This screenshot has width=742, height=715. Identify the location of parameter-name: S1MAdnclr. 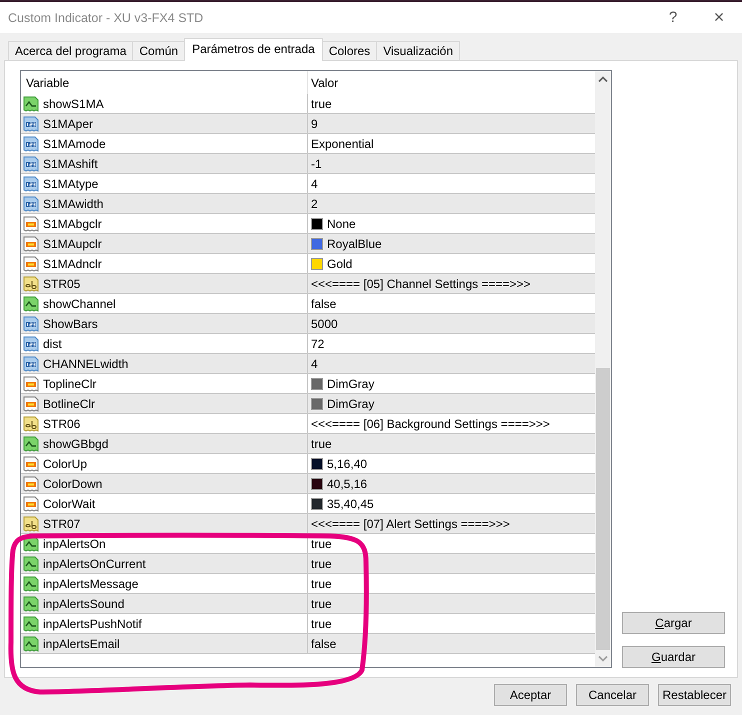
(72, 263).